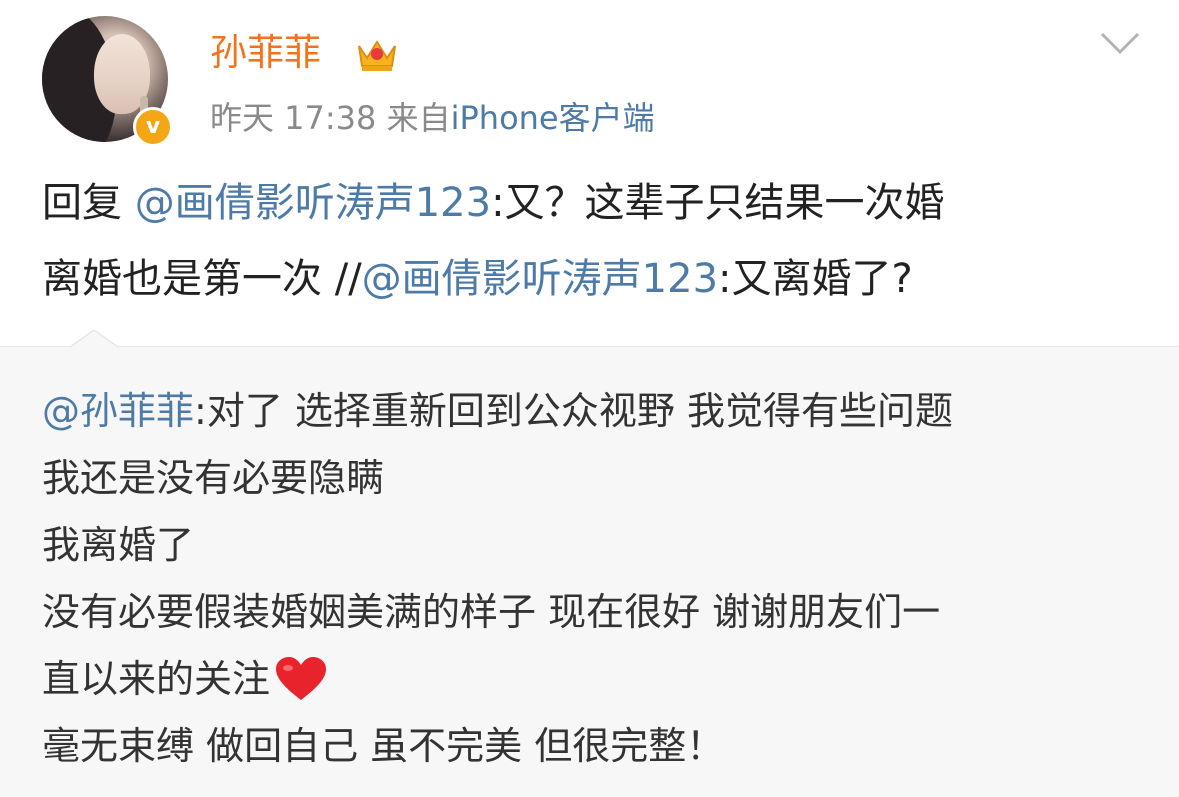 This screenshot has height=797, width=1179. I want to click on verified-badge-icon: v, so click(153, 127).